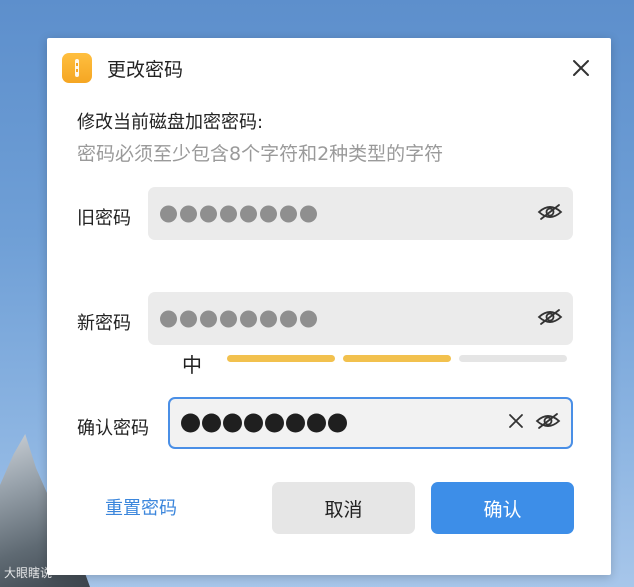  What do you see at coordinates (516, 423) in the screenshot?
I see `clear-icon` at bounding box center [516, 423].